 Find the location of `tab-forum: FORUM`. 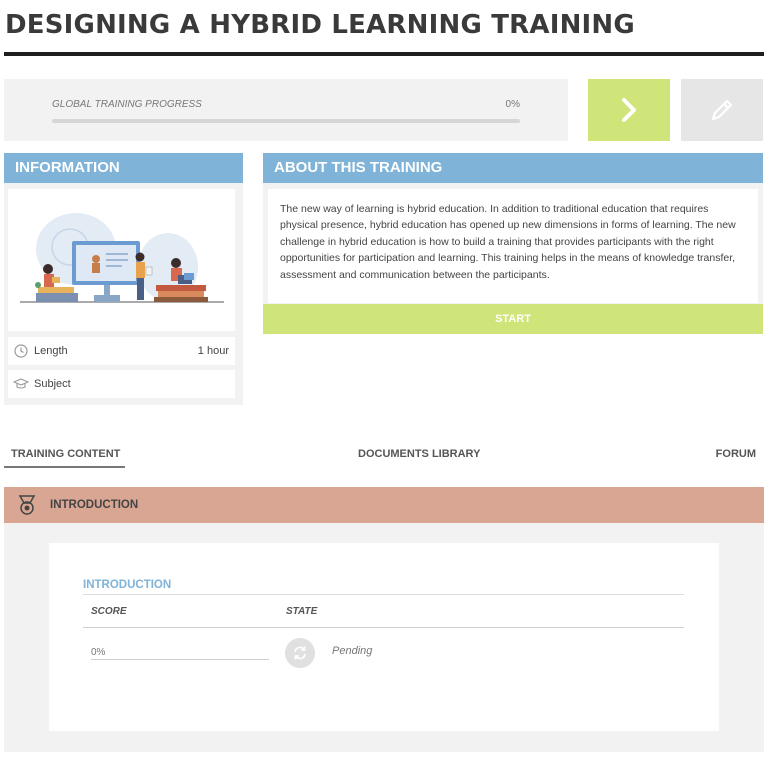

tab-forum: FORUM is located at coordinates (736, 454).